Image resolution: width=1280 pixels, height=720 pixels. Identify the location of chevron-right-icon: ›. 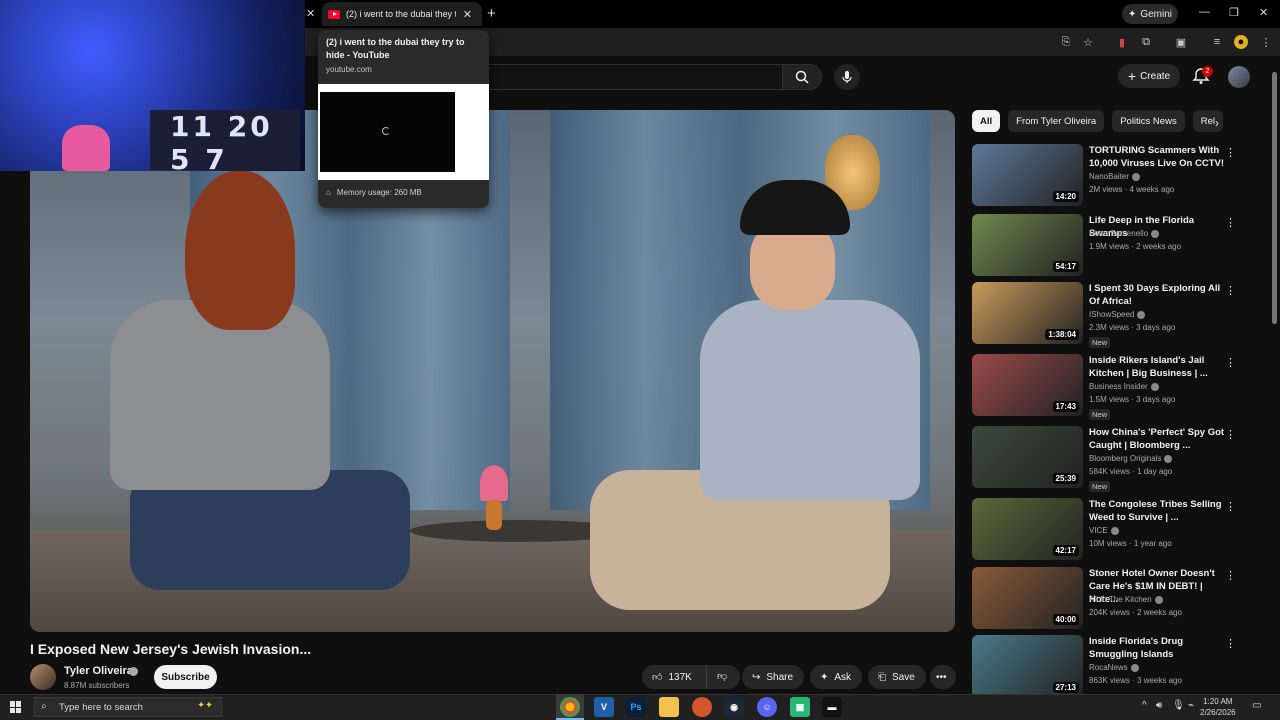
(1217, 123).